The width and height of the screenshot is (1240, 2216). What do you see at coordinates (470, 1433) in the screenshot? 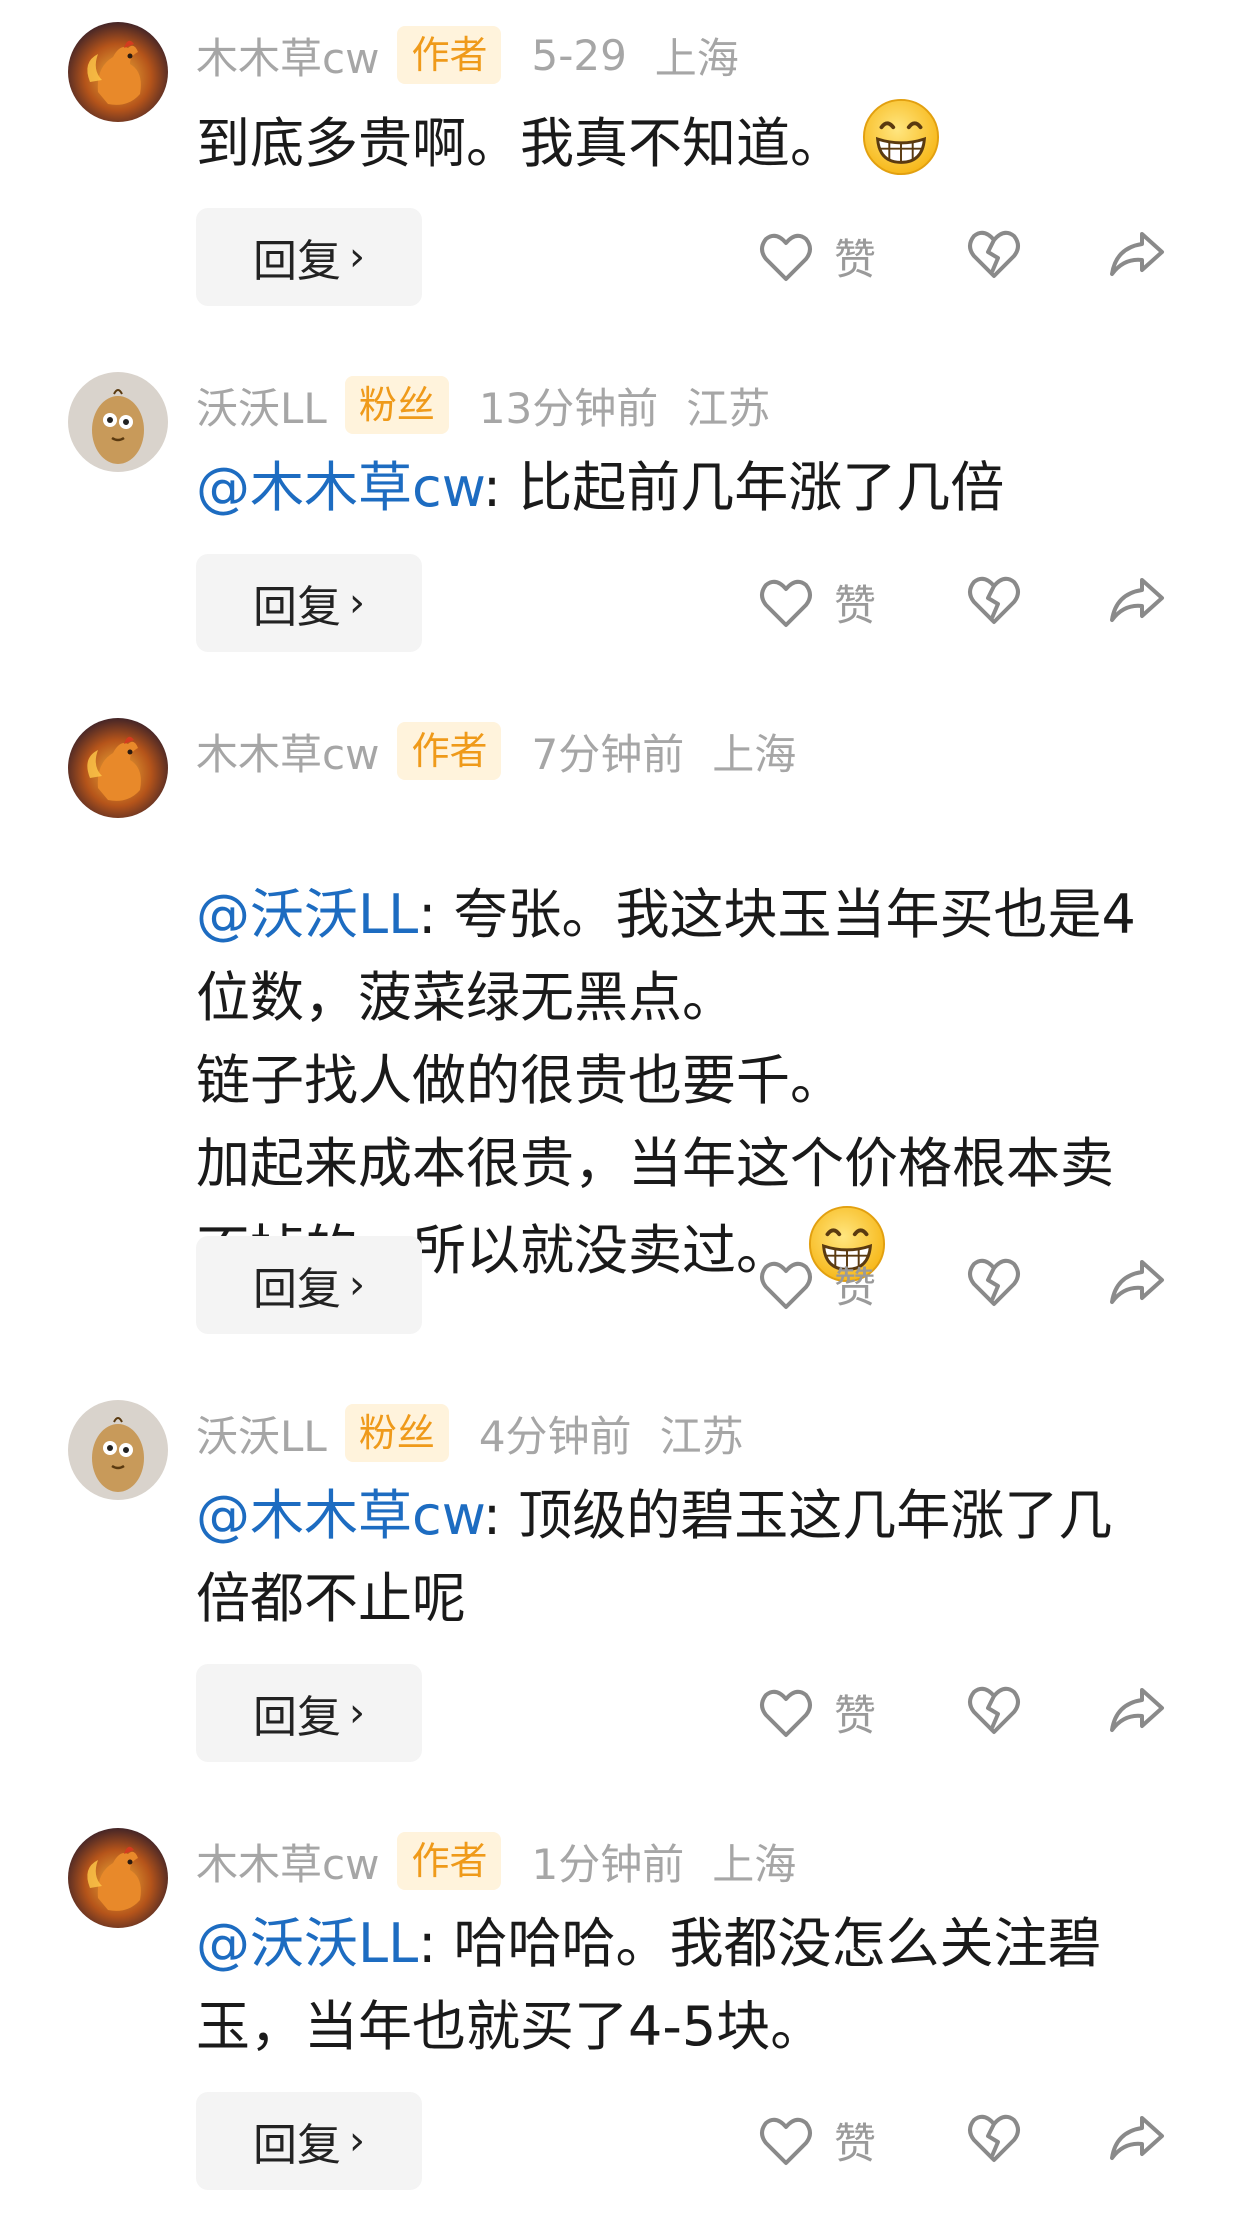
I see `comment-meta: 沃沃LL 粉丝 4分钟前 江苏` at bounding box center [470, 1433].